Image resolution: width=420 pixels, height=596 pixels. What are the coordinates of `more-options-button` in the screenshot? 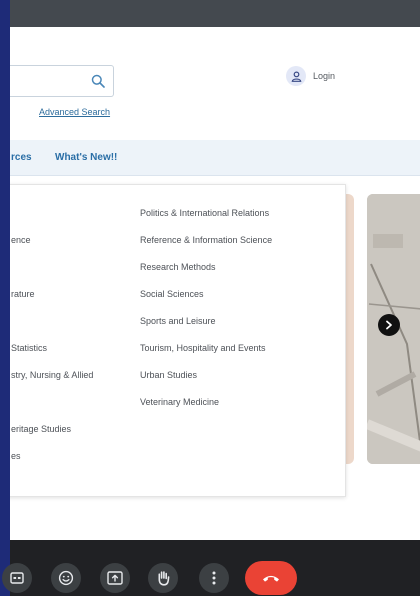 It's located at (214, 578).